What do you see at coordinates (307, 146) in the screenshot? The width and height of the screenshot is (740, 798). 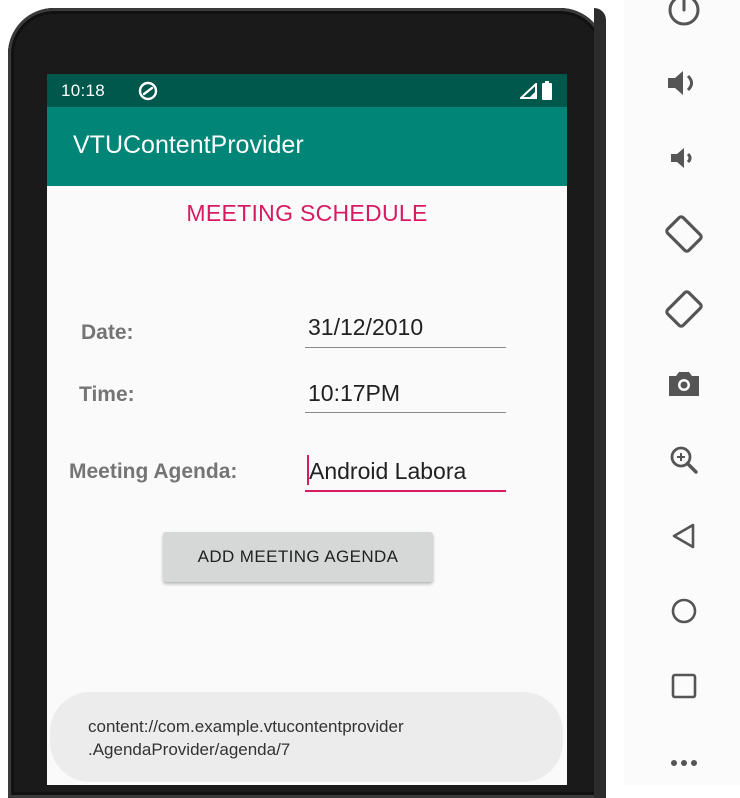 I see `app-bar: VTUContentProvider` at bounding box center [307, 146].